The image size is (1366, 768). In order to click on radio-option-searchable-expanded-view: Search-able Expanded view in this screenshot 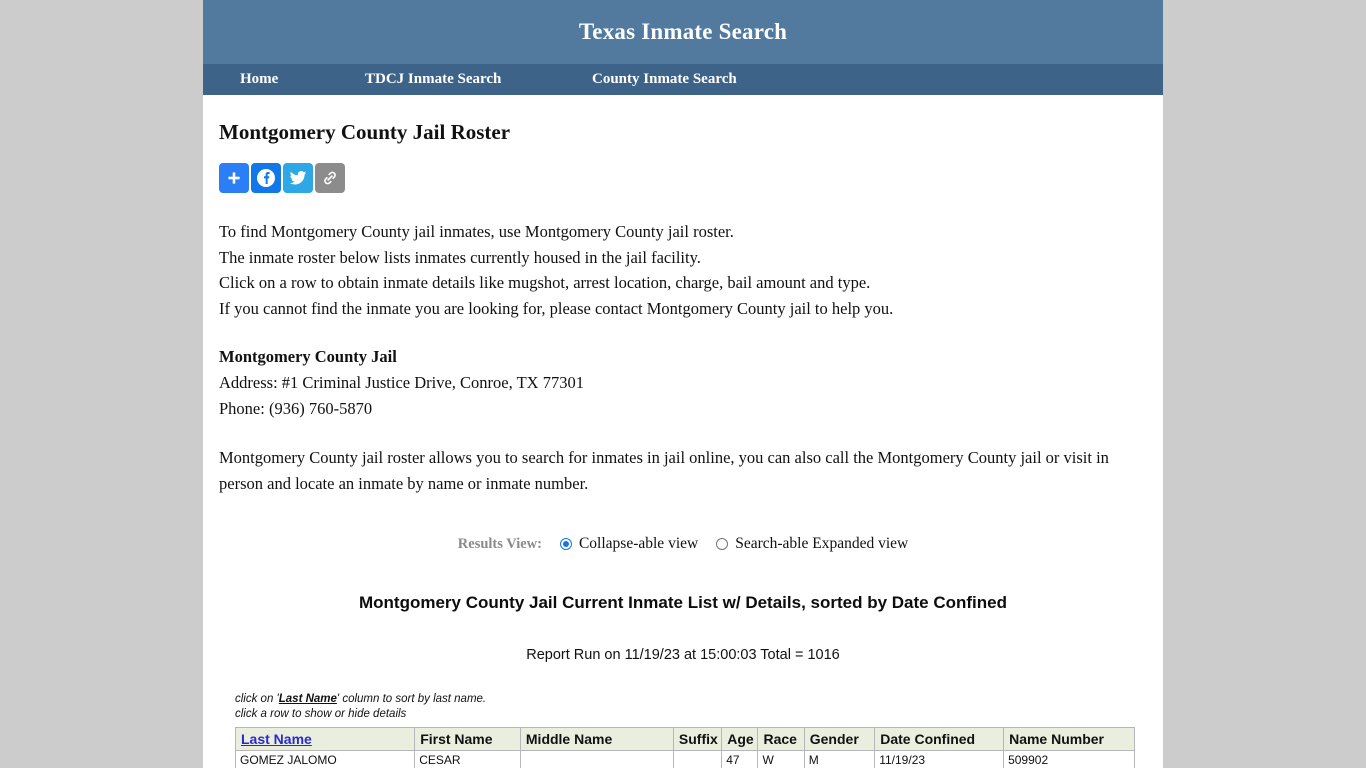, I will do `click(812, 544)`.